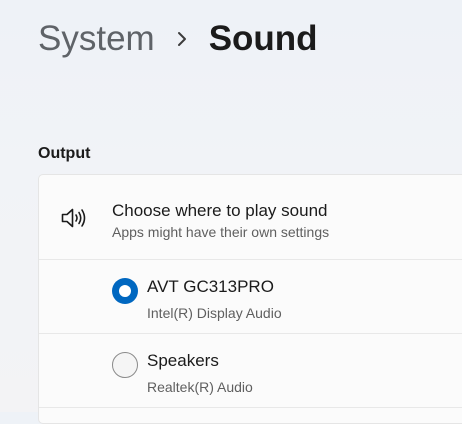 This screenshot has height=424, width=462. Describe the element at coordinates (74, 218) in the screenshot. I see `speaker-icon` at that location.